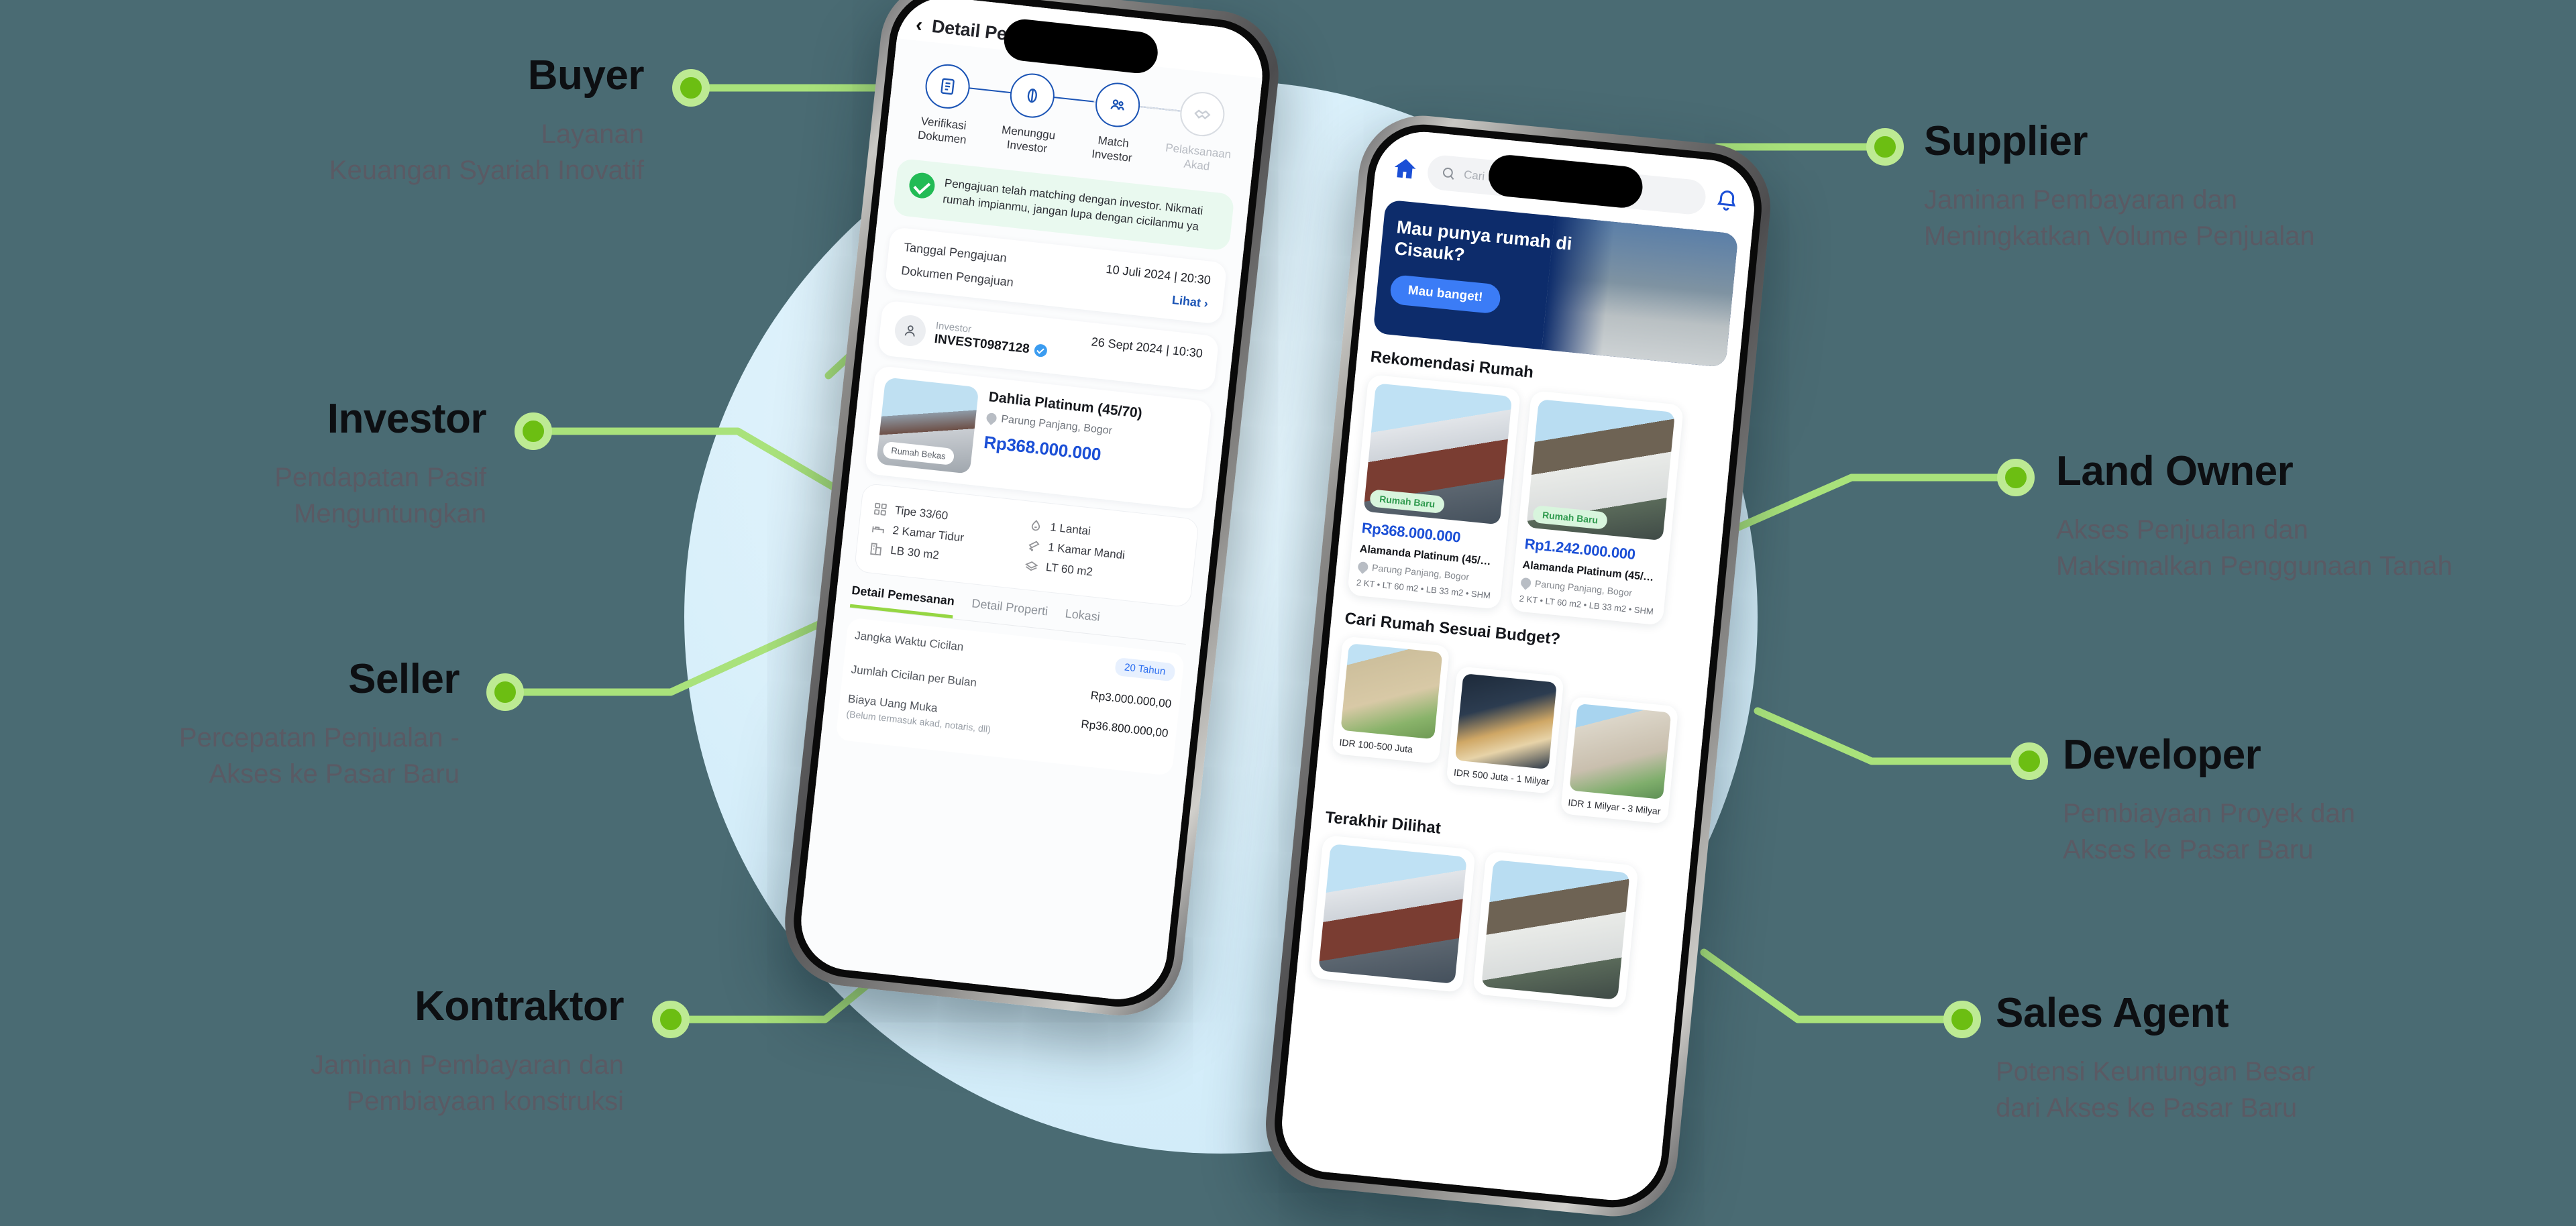 This screenshot has height=1226, width=2576. I want to click on node-dot-investor, so click(533, 431).